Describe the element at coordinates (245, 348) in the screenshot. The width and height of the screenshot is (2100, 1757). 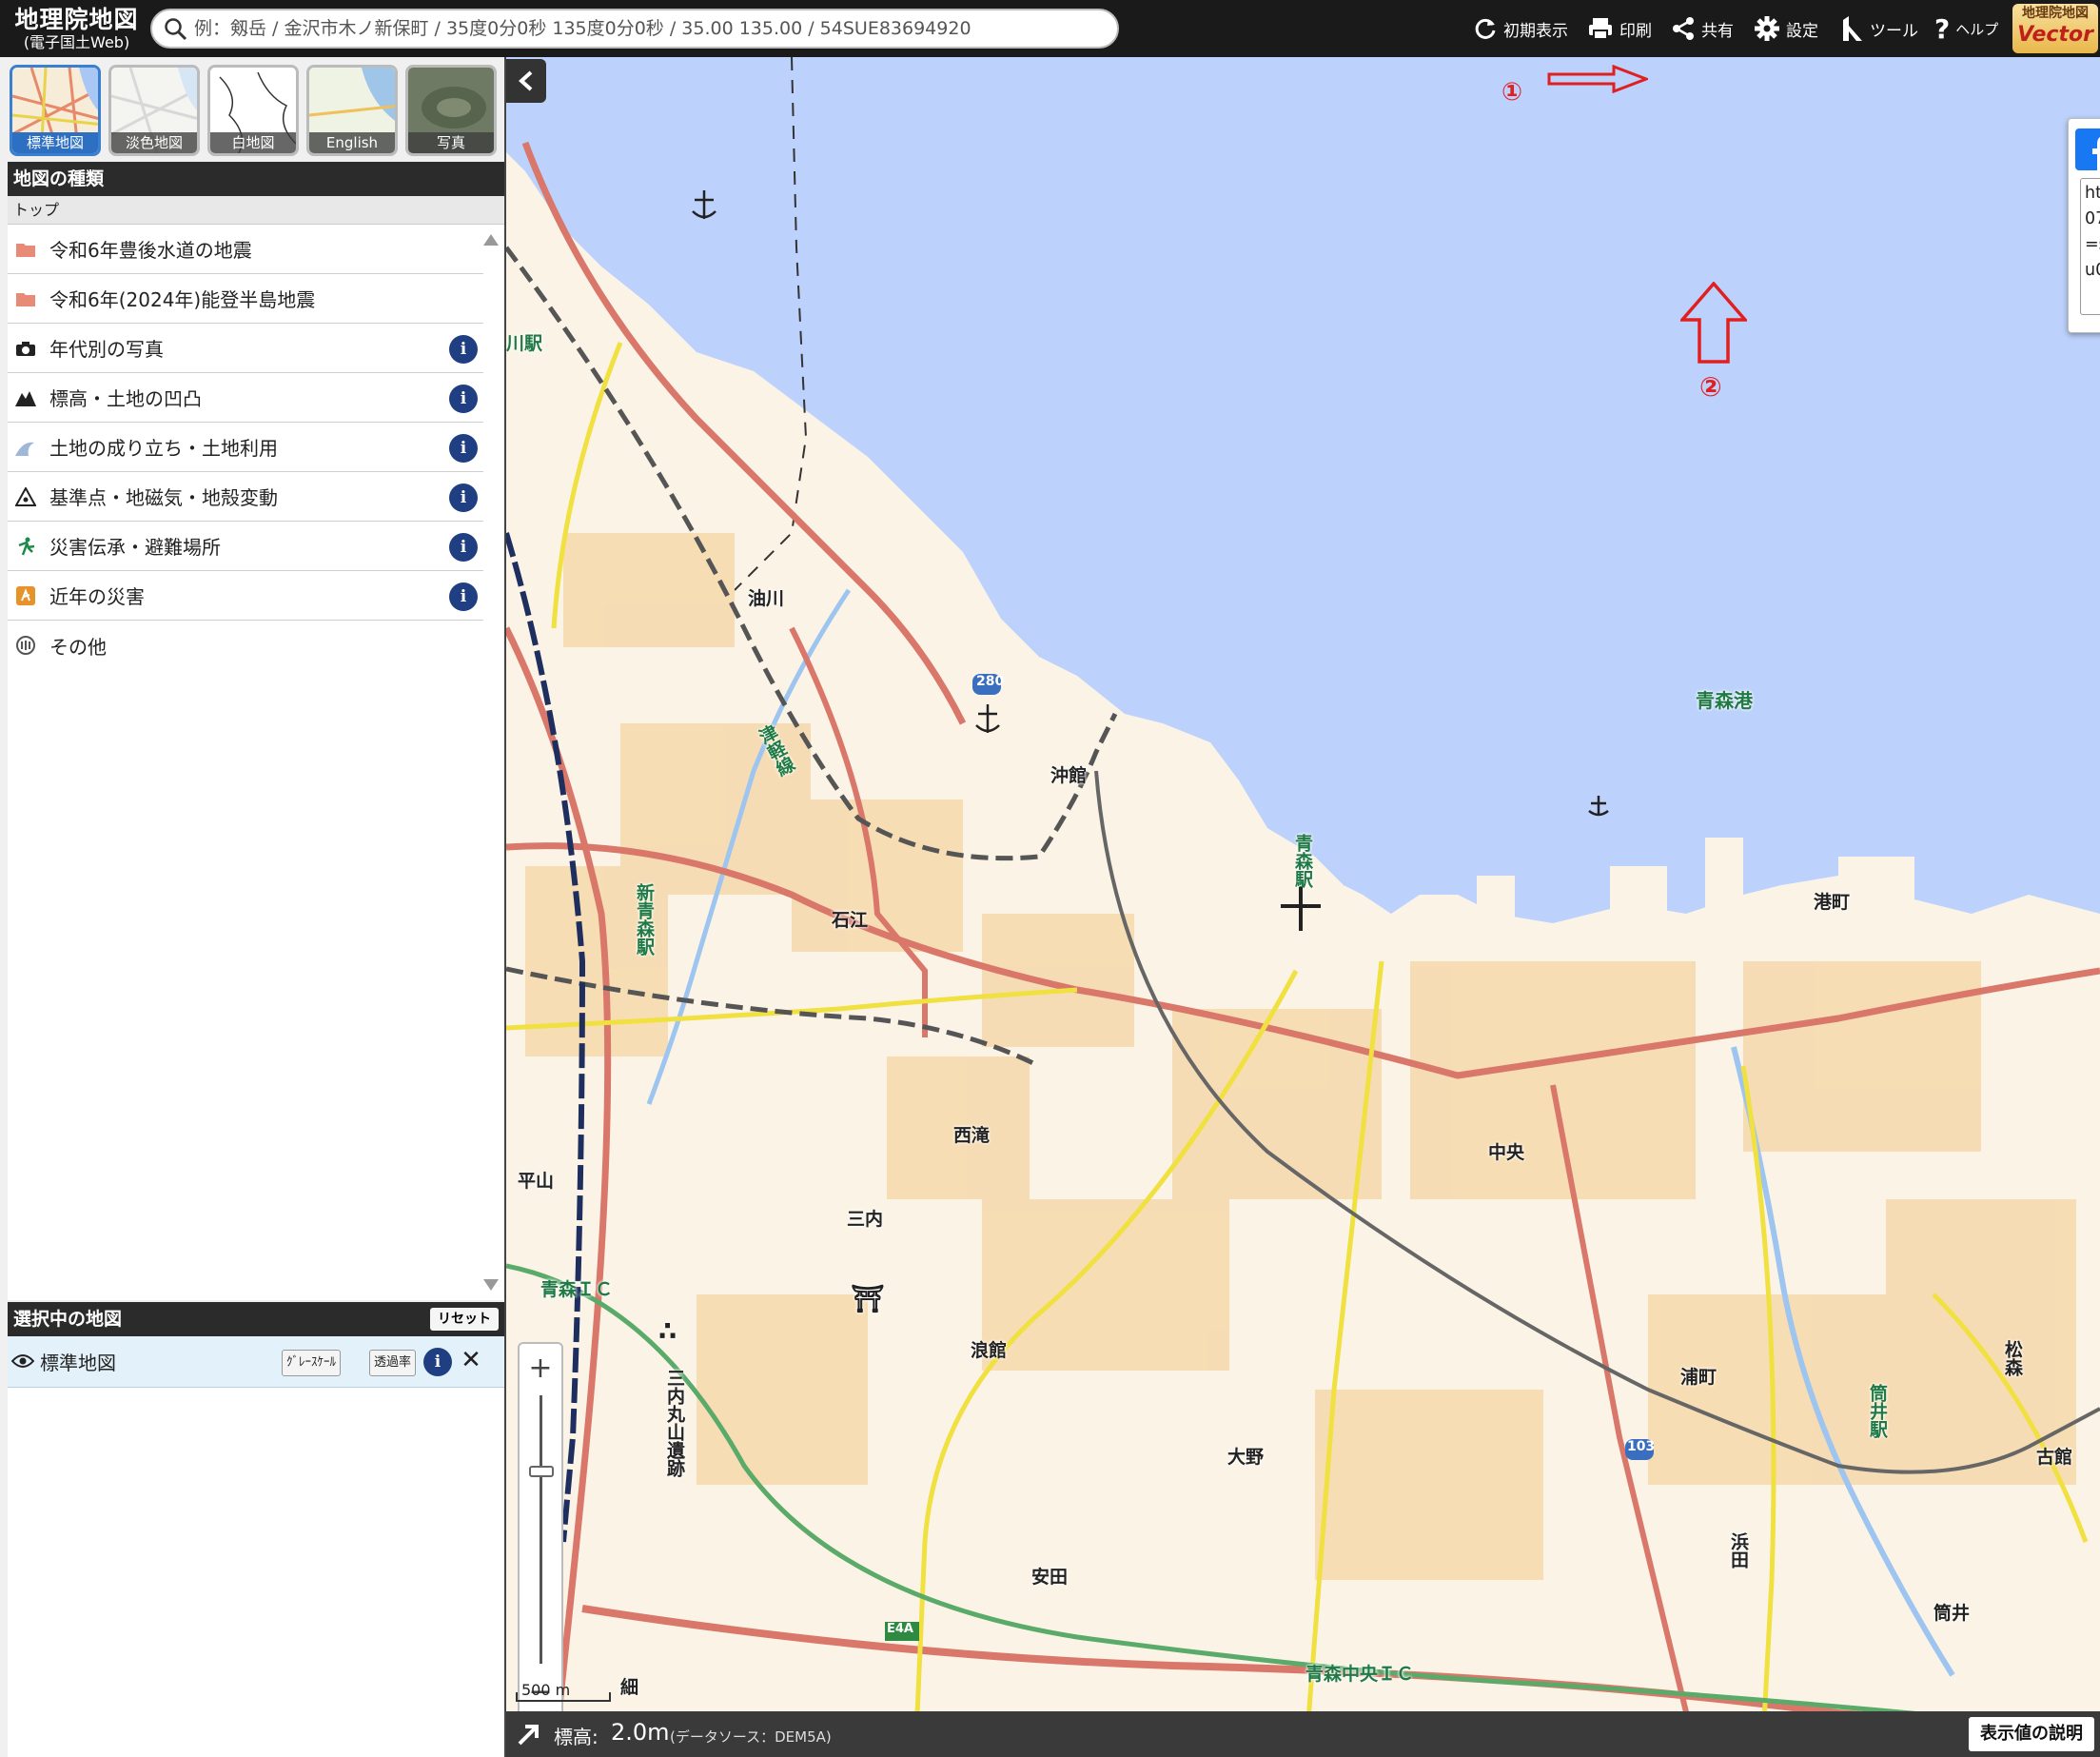
I see `layer-item-historical-photos: 年代別の写真 i` at that location.